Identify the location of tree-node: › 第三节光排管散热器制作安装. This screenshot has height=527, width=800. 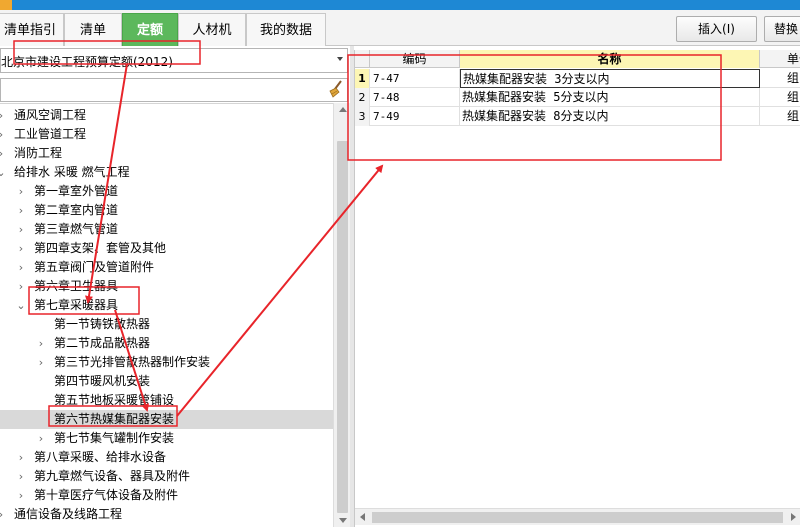
(166, 362).